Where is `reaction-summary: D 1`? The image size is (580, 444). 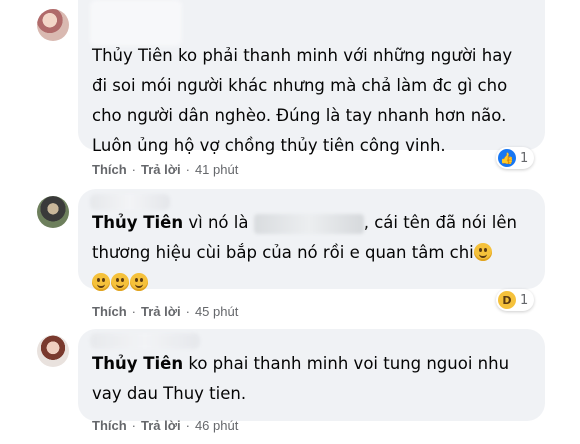 reaction-summary: D 1 is located at coordinates (515, 300).